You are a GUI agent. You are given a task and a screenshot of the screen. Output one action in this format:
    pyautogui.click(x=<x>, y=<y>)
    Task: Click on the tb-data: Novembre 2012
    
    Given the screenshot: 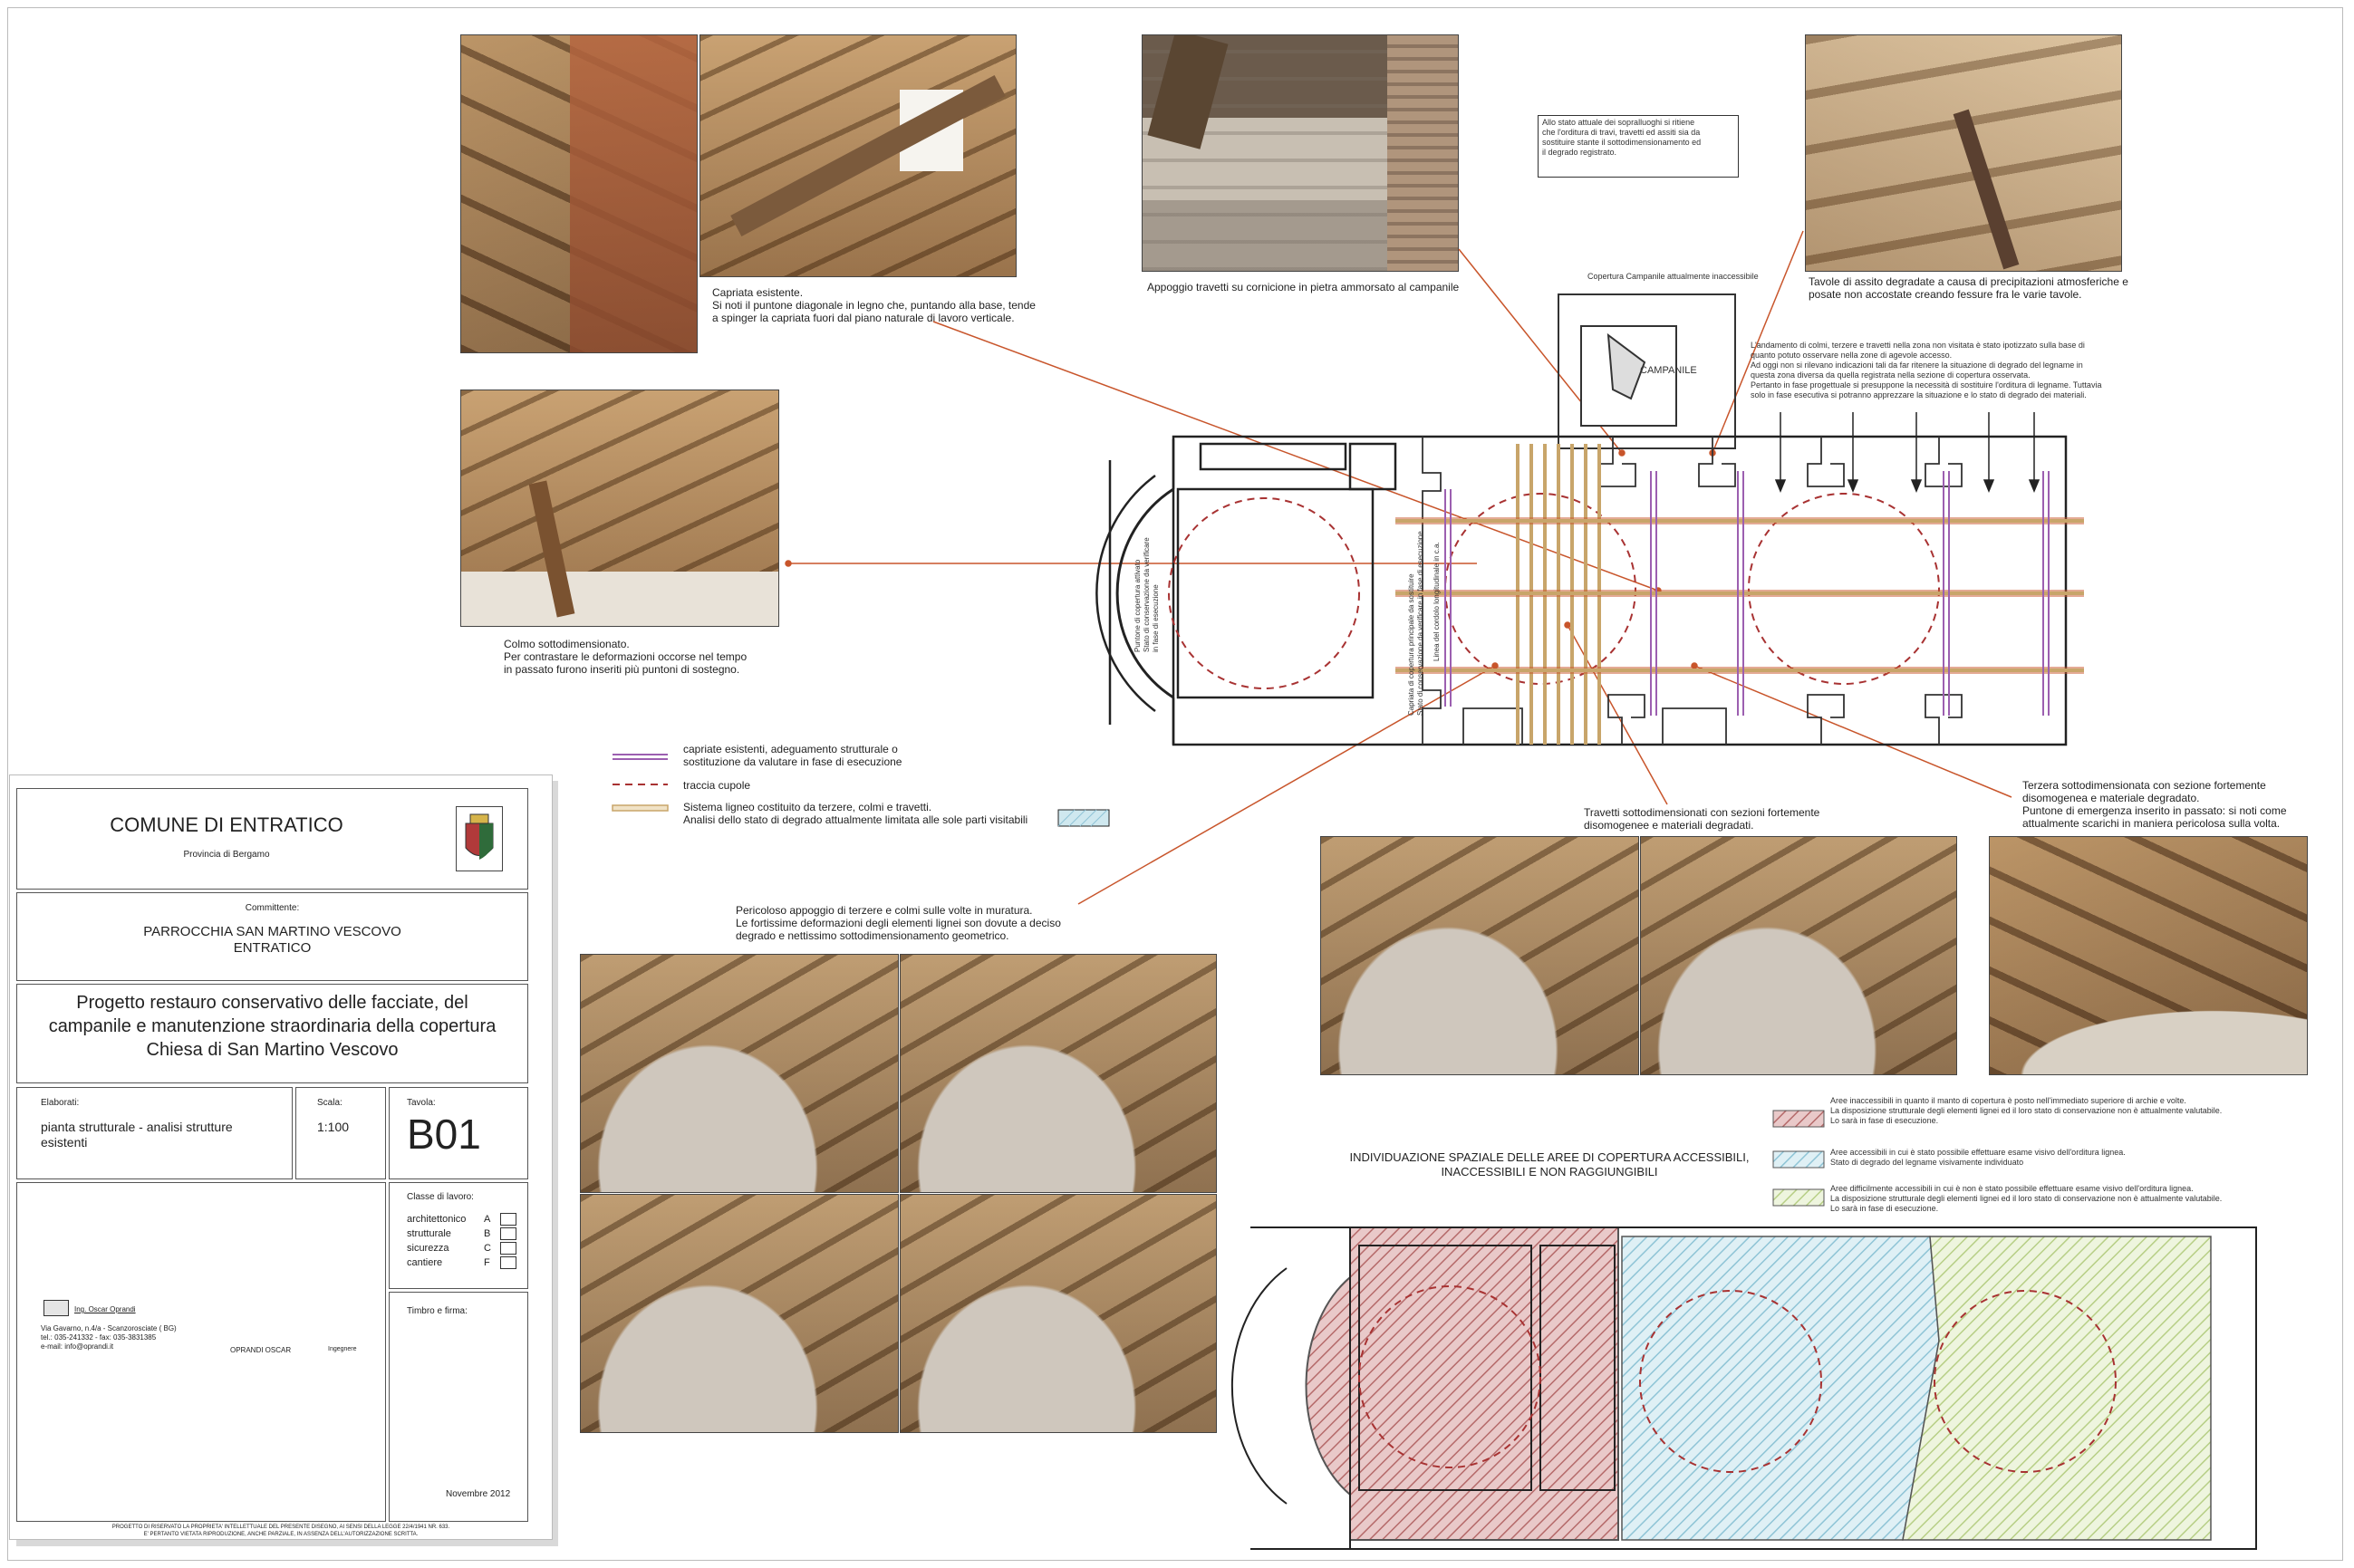 What is the action you would take?
    pyautogui.click(x=478, y=1494)
    